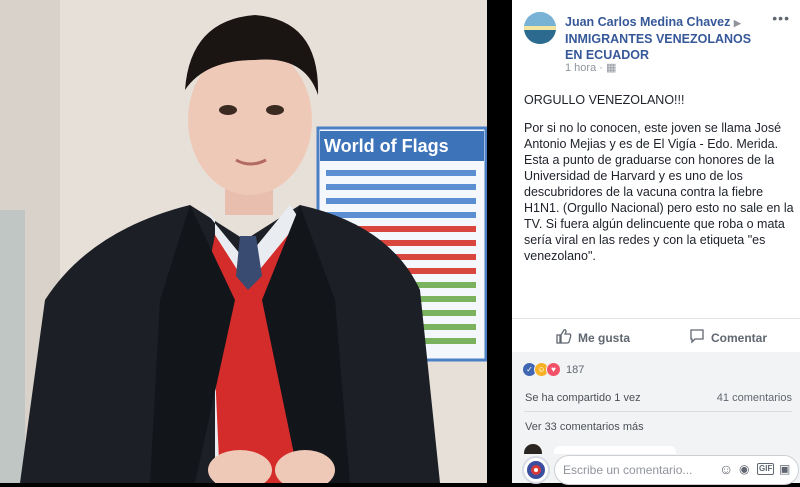  Describe the element at coordinates (580, 68) in the screenshot. I see `post-time: 1 hora` at that location.